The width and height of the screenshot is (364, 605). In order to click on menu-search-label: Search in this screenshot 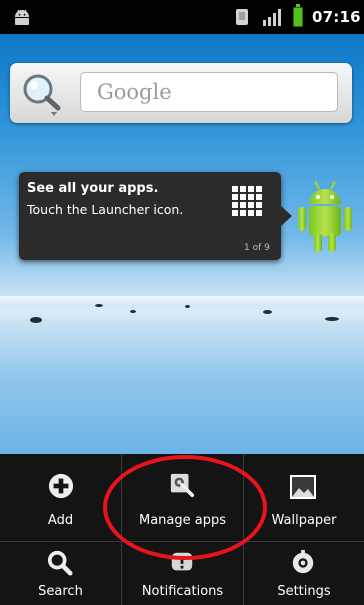, I will do `click(60, 591)`.